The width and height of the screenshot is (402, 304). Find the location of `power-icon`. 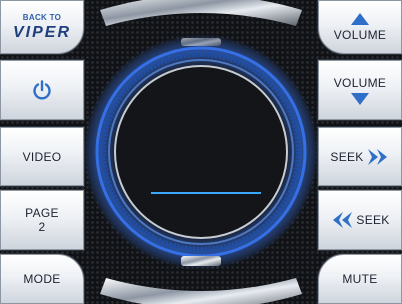

power-icon is located at coordinates (42, 90).